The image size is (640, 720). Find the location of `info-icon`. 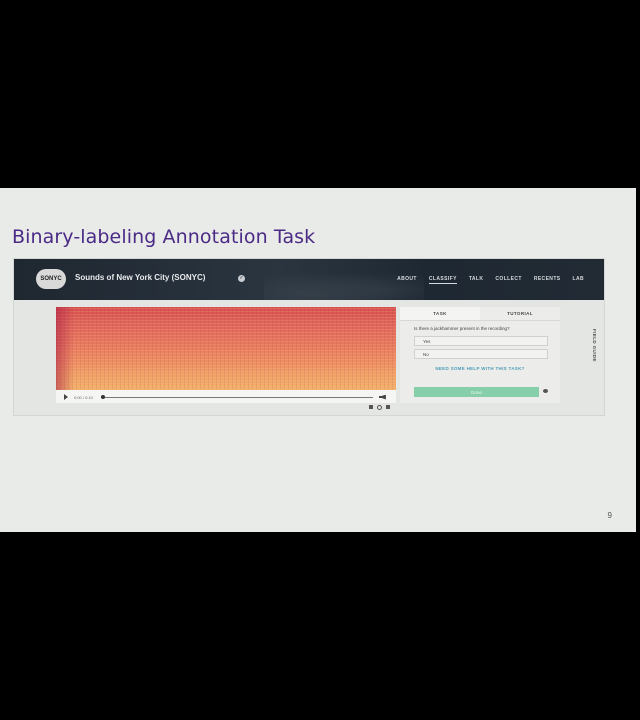

info-icon is located at coordinates (371, 407).